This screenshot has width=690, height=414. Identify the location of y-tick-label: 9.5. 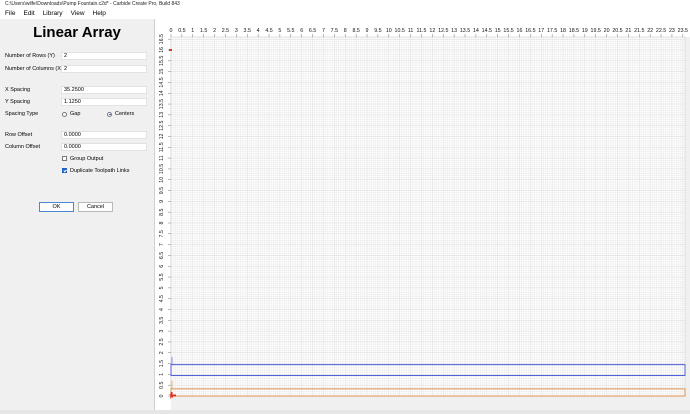
(162, 190).